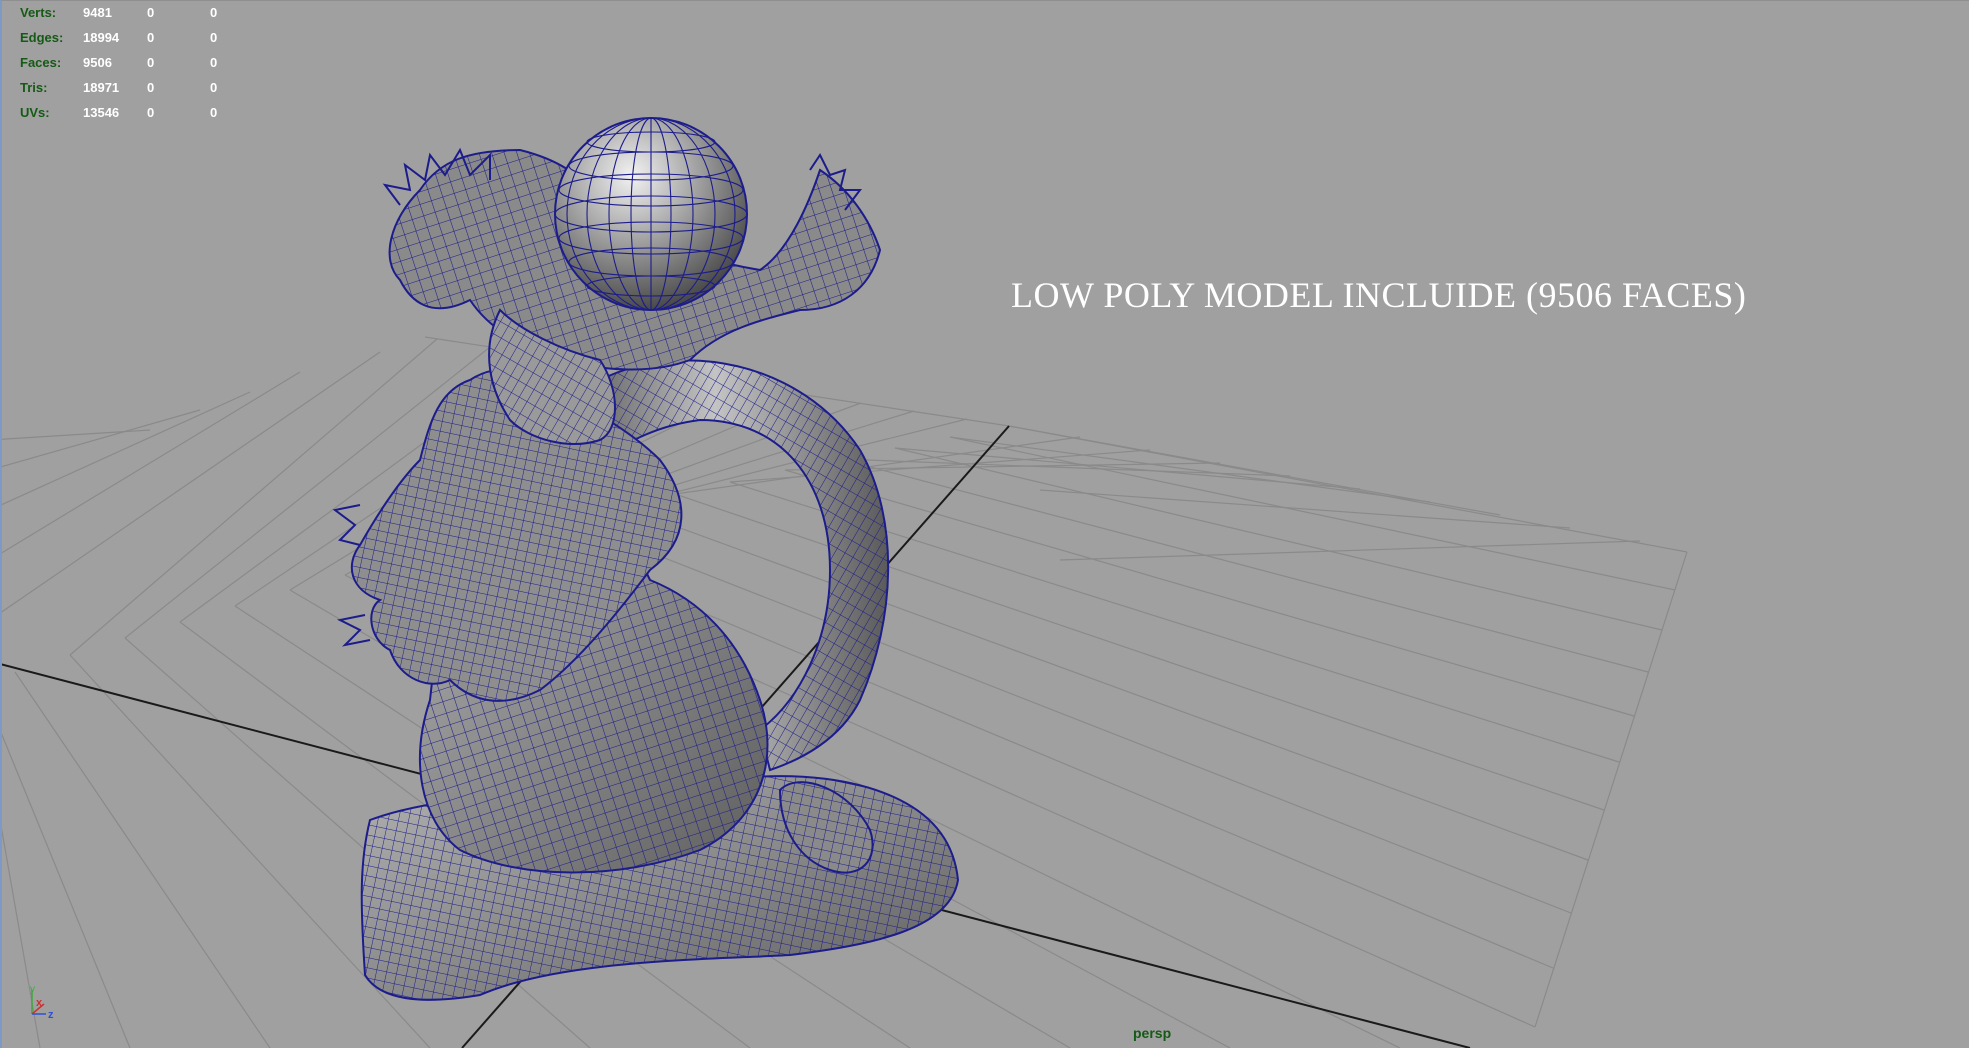  I want to click on hud-total: 18994, so click(101, 37).